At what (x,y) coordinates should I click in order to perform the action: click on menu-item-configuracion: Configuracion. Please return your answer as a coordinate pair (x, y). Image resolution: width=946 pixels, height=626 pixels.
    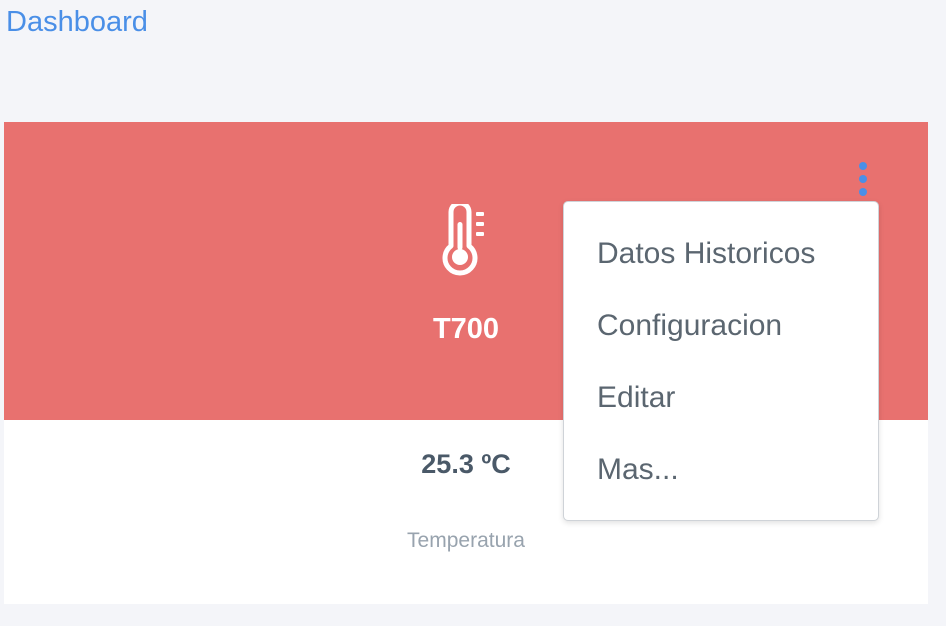
    Looking at the image, I should click on (721, 326).